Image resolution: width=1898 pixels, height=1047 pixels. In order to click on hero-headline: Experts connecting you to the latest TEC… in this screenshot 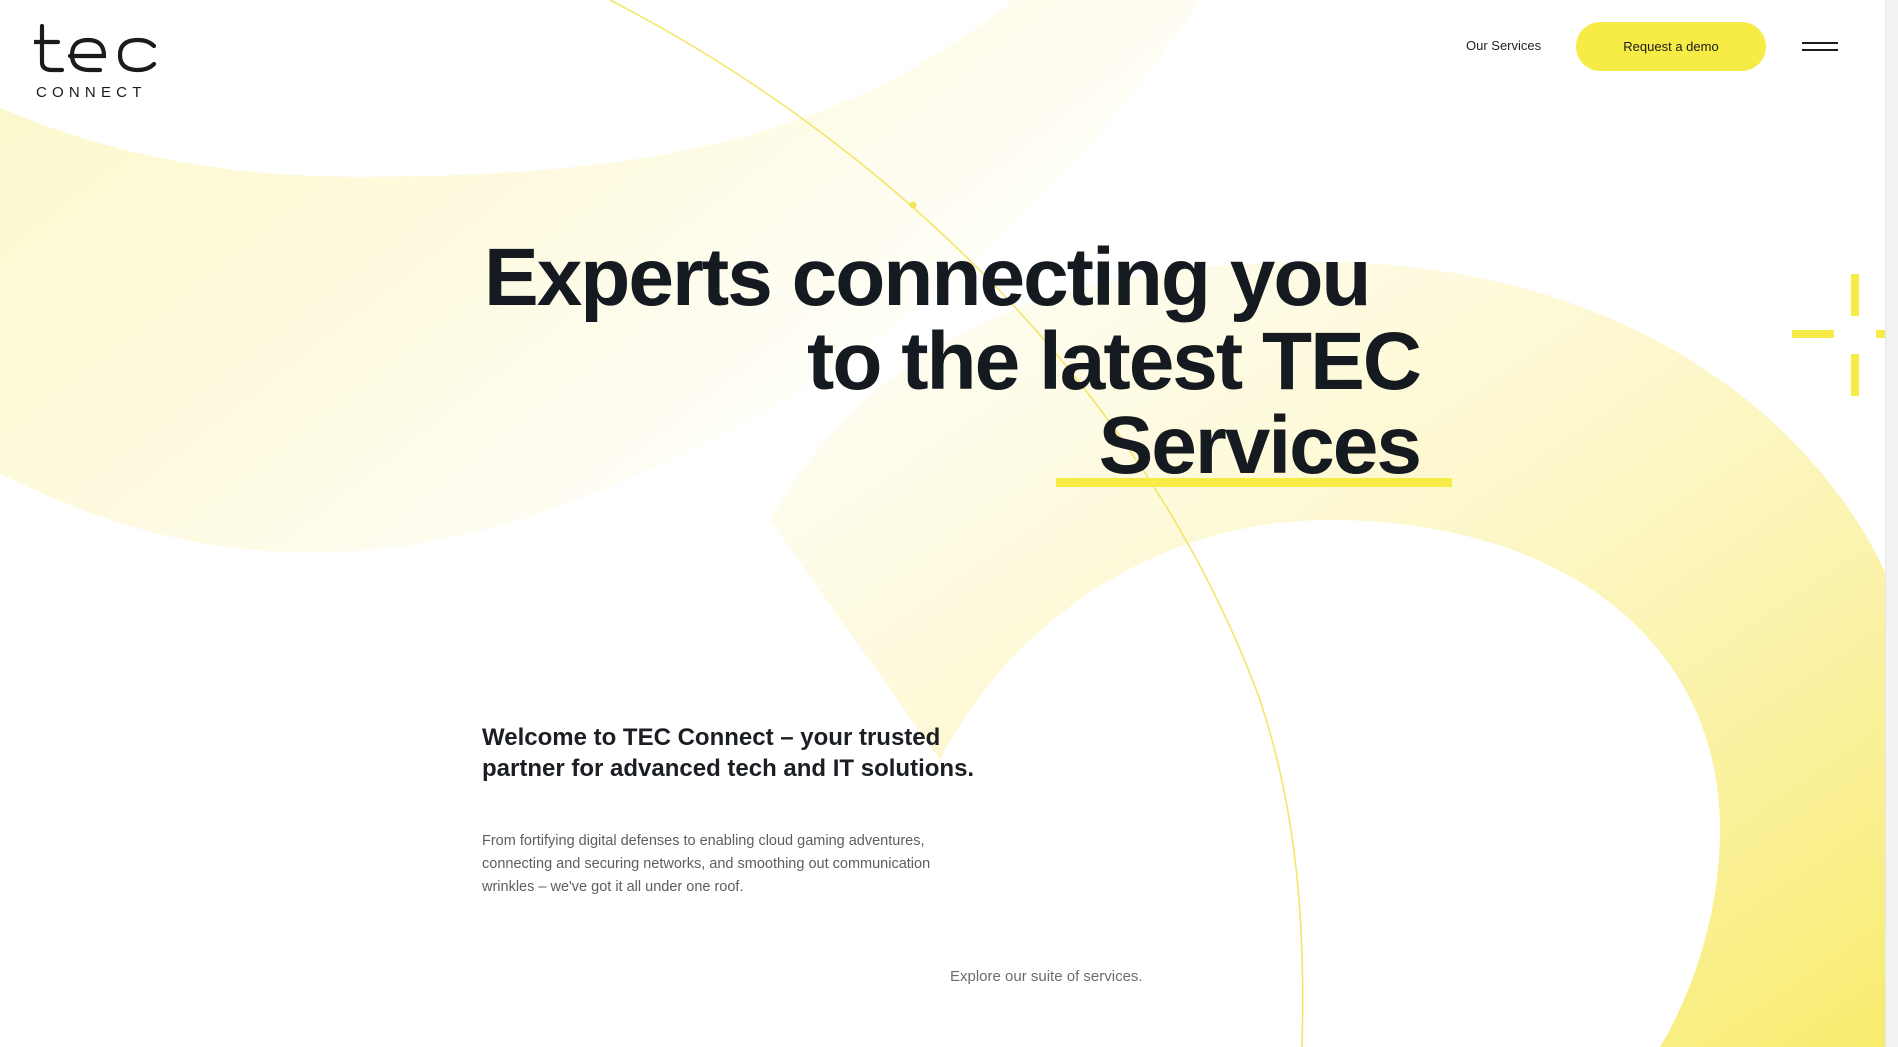, I will do `click(946, 361)`.